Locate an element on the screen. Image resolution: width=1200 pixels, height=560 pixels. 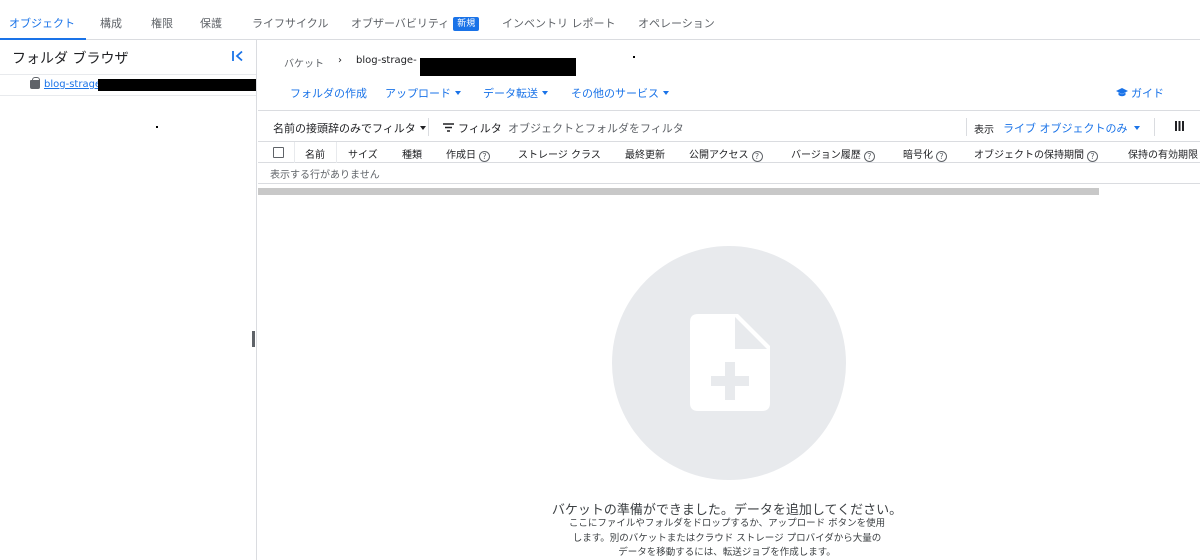
column-header-label: 暗号化 is located at coordinates (918, 155).